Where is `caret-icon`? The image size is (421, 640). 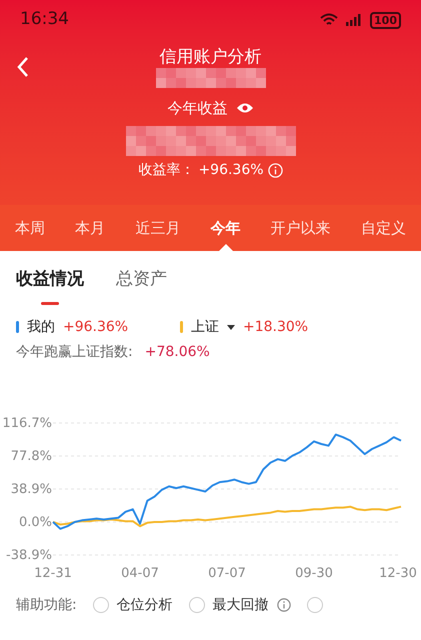
caret-icon is located at coordinates (231, 327).